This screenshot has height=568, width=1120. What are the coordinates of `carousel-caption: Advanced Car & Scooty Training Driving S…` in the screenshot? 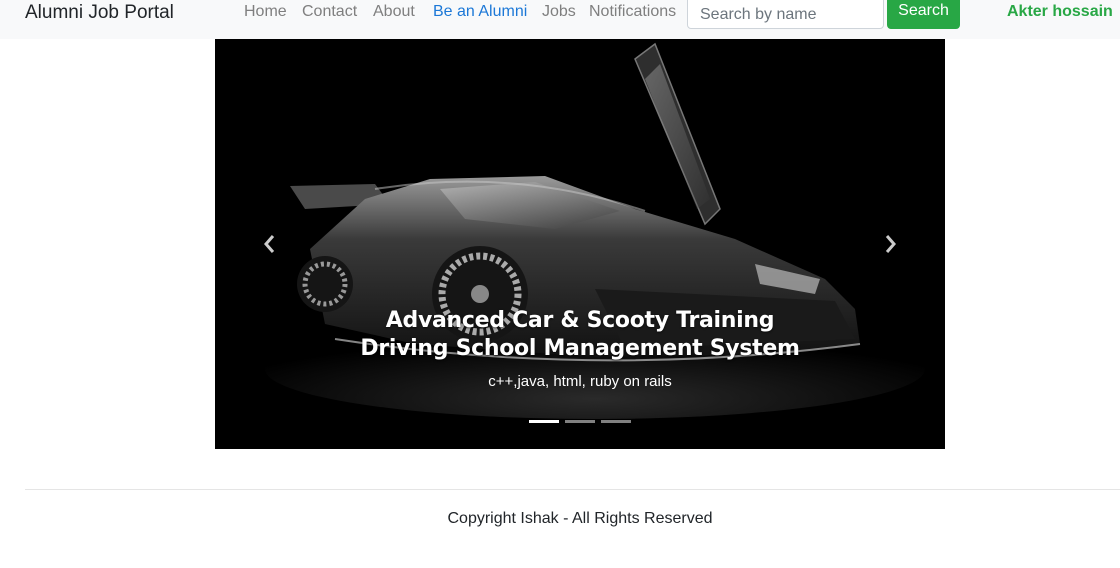 It's located at (580, 349).